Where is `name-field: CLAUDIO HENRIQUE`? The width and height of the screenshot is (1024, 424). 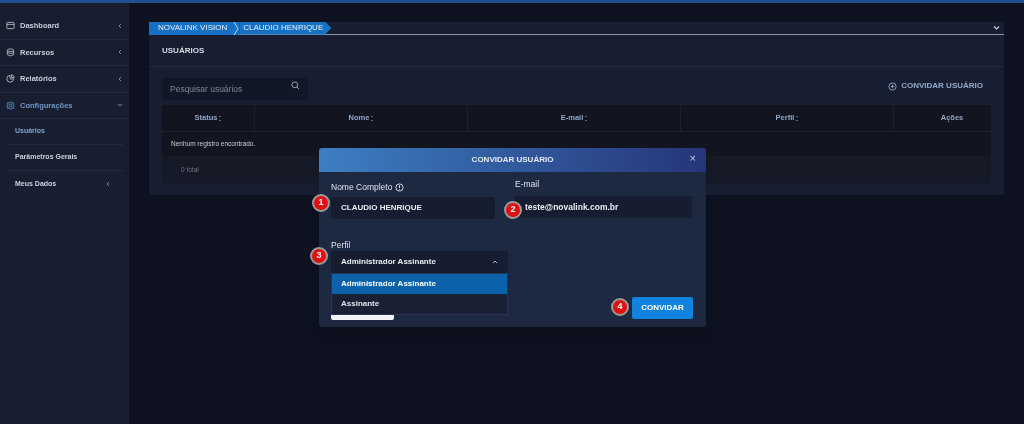 name-field: CLAUDIO HENRIQUE is located at coordinates (413, 207).